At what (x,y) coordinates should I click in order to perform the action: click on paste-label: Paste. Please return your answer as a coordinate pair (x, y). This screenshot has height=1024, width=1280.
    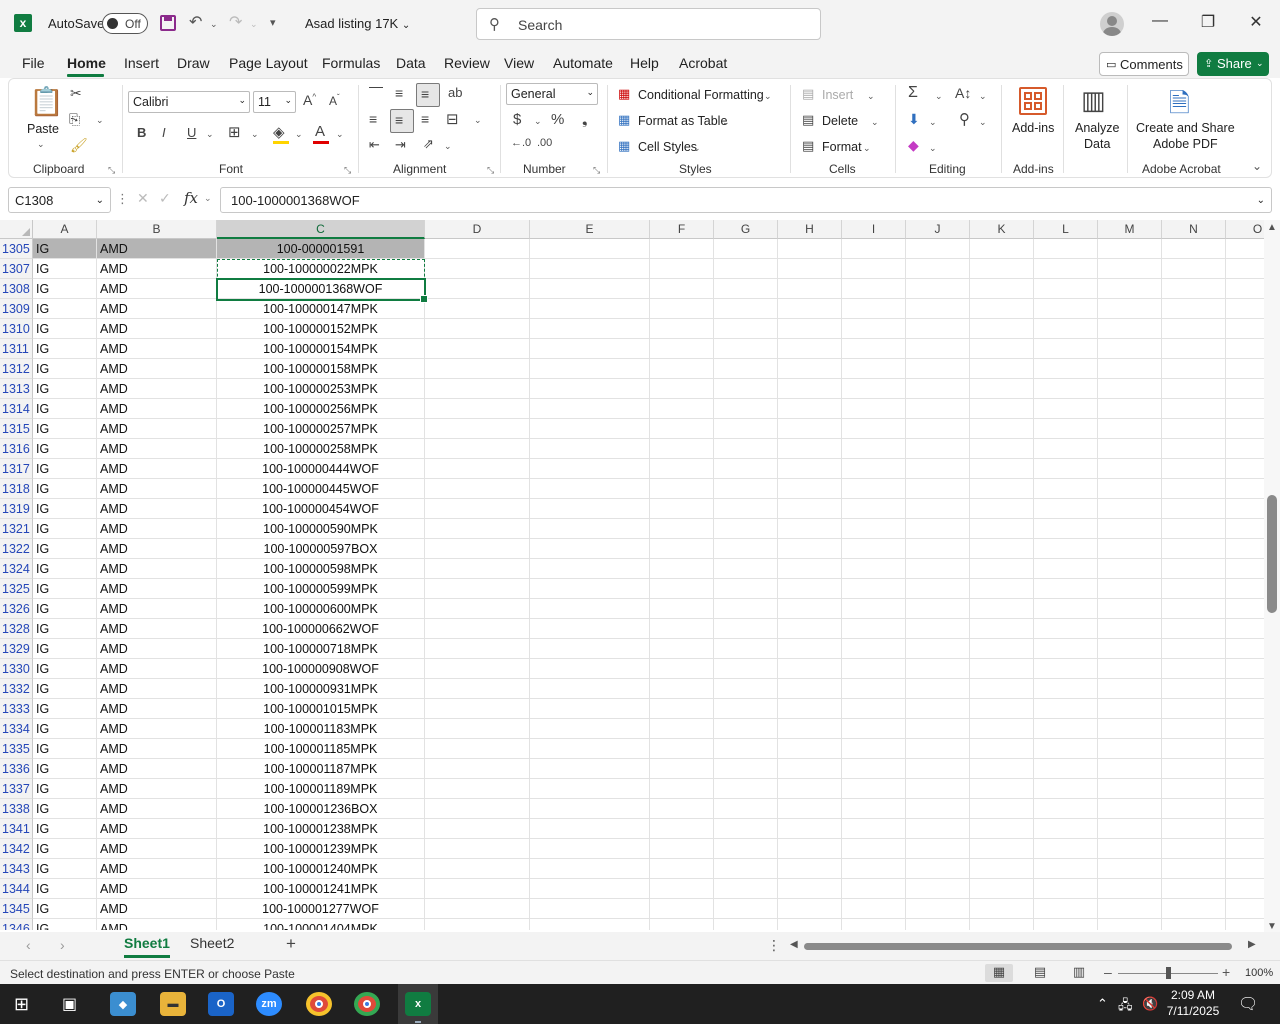
    Looking at the image, I should click on (43, 129).